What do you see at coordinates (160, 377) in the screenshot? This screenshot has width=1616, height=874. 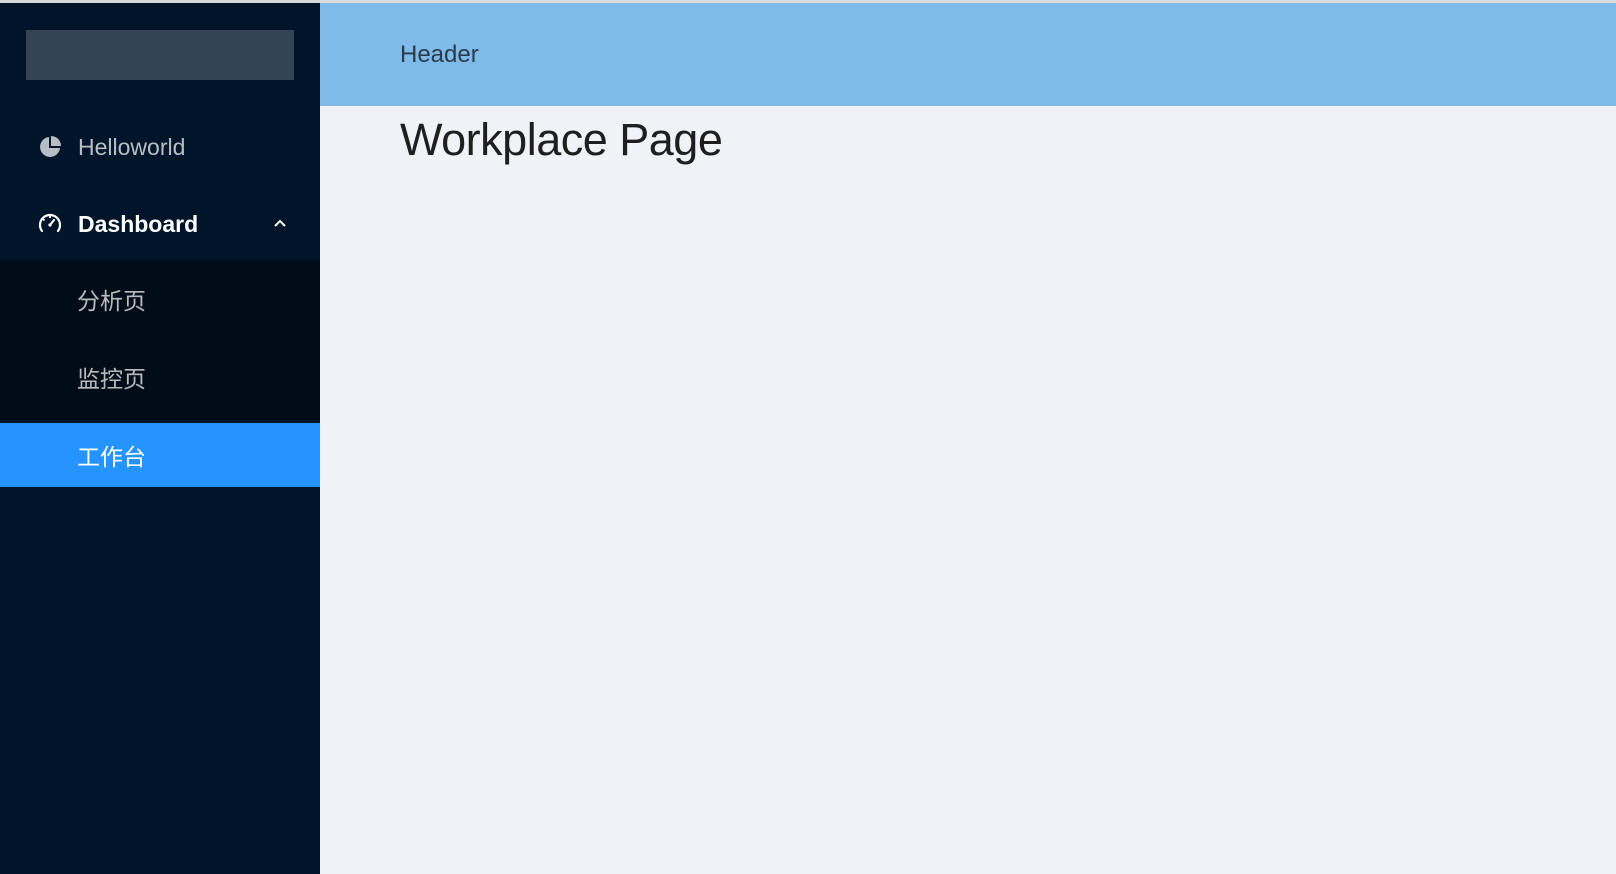 I see `submenu-item-monitor: 监控页` at bounding box center [160, 377].